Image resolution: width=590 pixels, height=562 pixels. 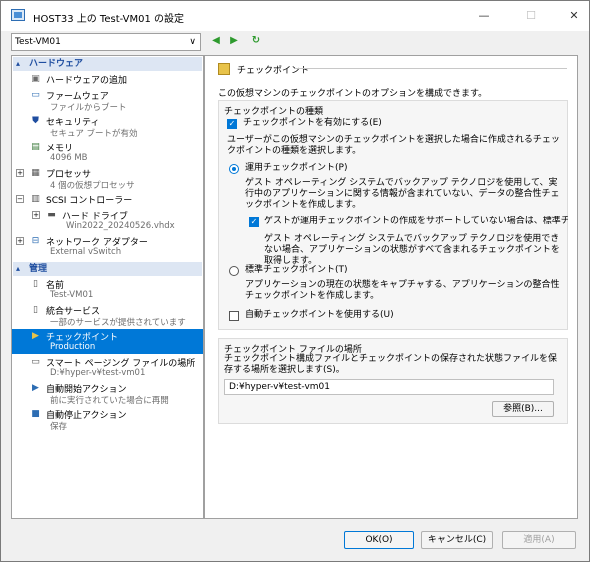 What do you see at coordinates (296, 270) in the screenshot?
I see `standard-checkpoint-label: 標準チェックポイント(T)` at bounding box center [296, 270].